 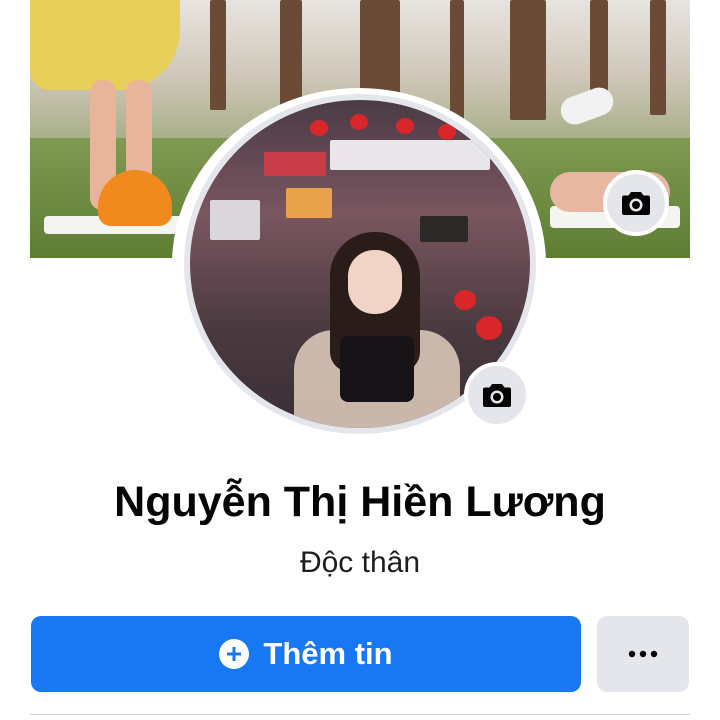 I want to click on add-to-story-button: Thêm tin, so click(x=306, y=654).